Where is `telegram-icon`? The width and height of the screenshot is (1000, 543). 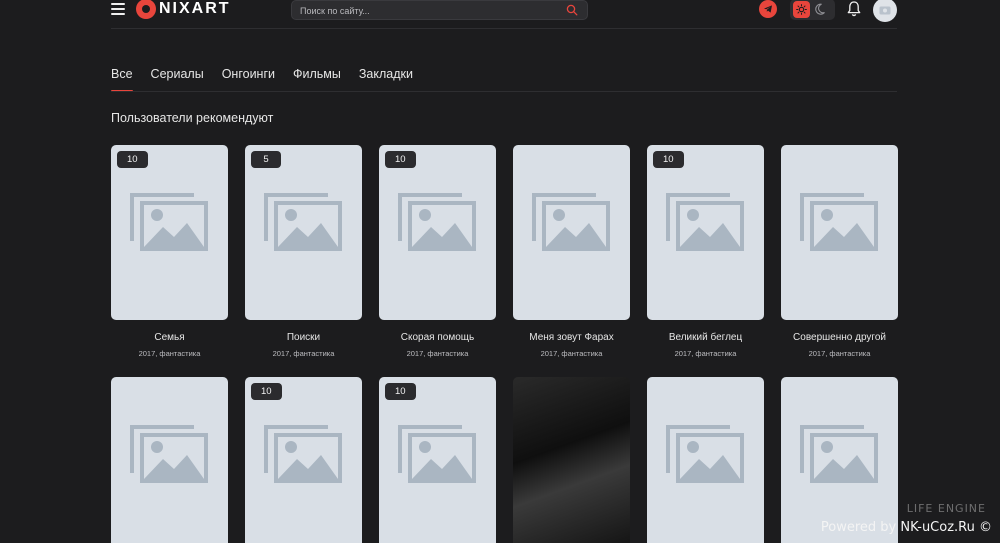
telegram-icon is located at coordinates (768, 9).